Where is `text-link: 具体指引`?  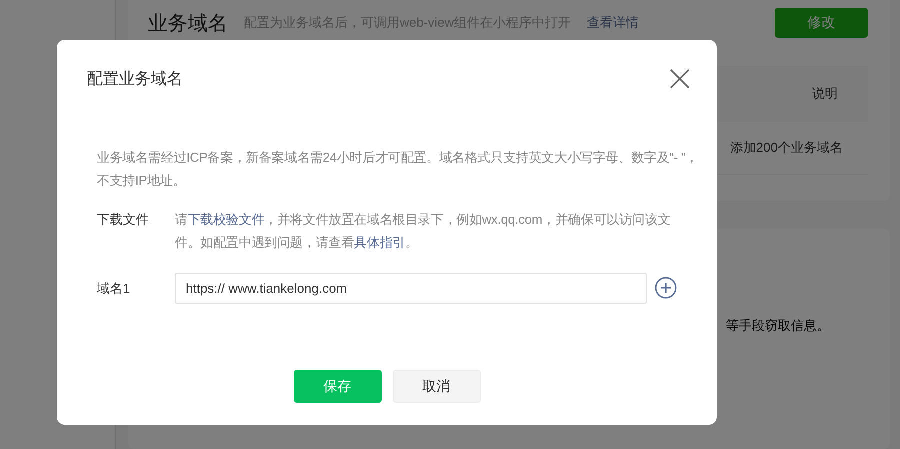 text-link: 具体指引 is located at coordinates (380, 242).